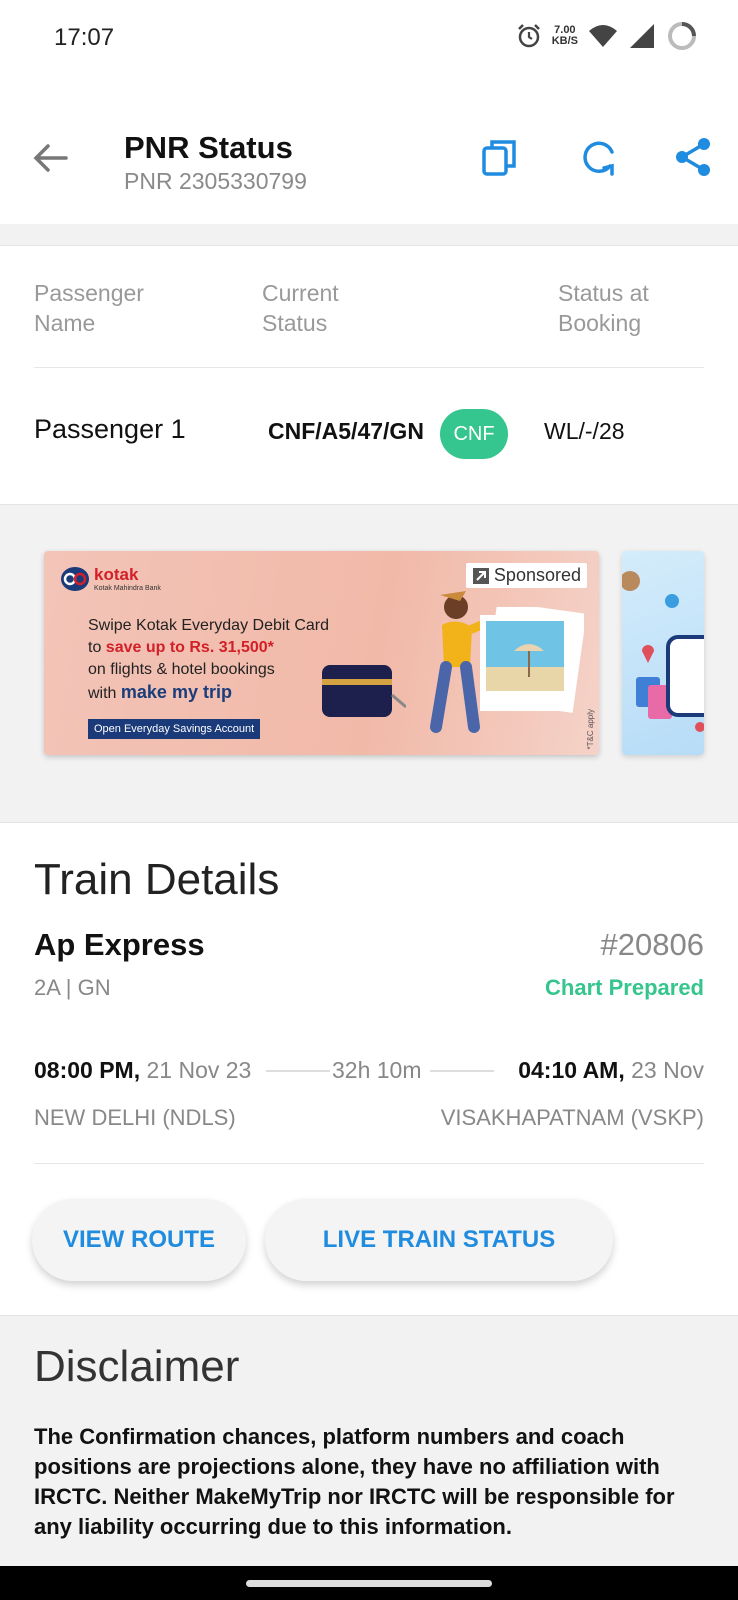  What do you see at coordinates (89, 293) in the screenshot?
I see `col-header-text: Passenger` at bounding box center [89, 293].